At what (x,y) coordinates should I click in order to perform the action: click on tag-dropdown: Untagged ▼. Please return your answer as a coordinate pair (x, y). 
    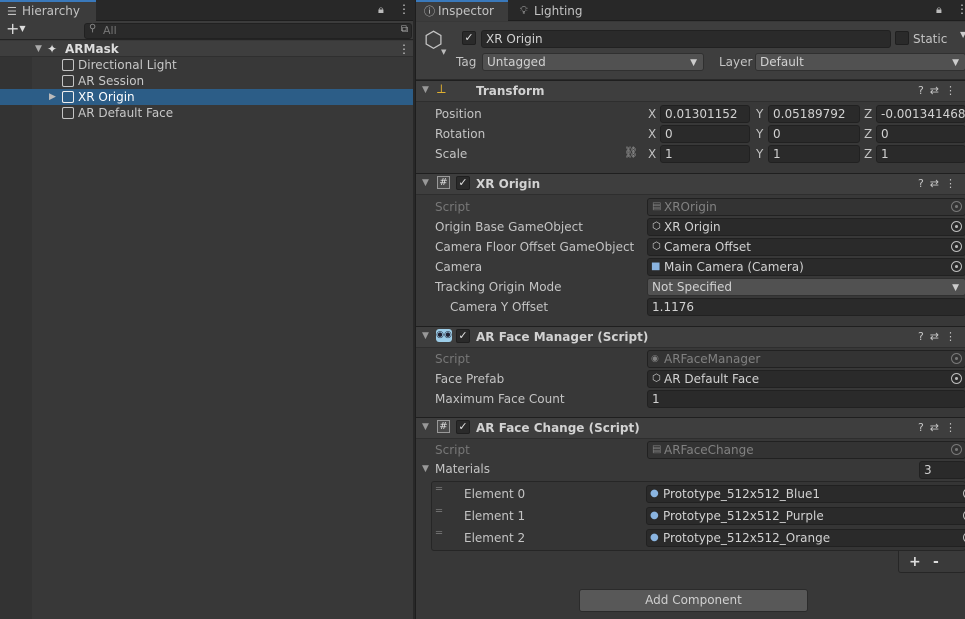
    Looking at the image, I should click on (593, 62).